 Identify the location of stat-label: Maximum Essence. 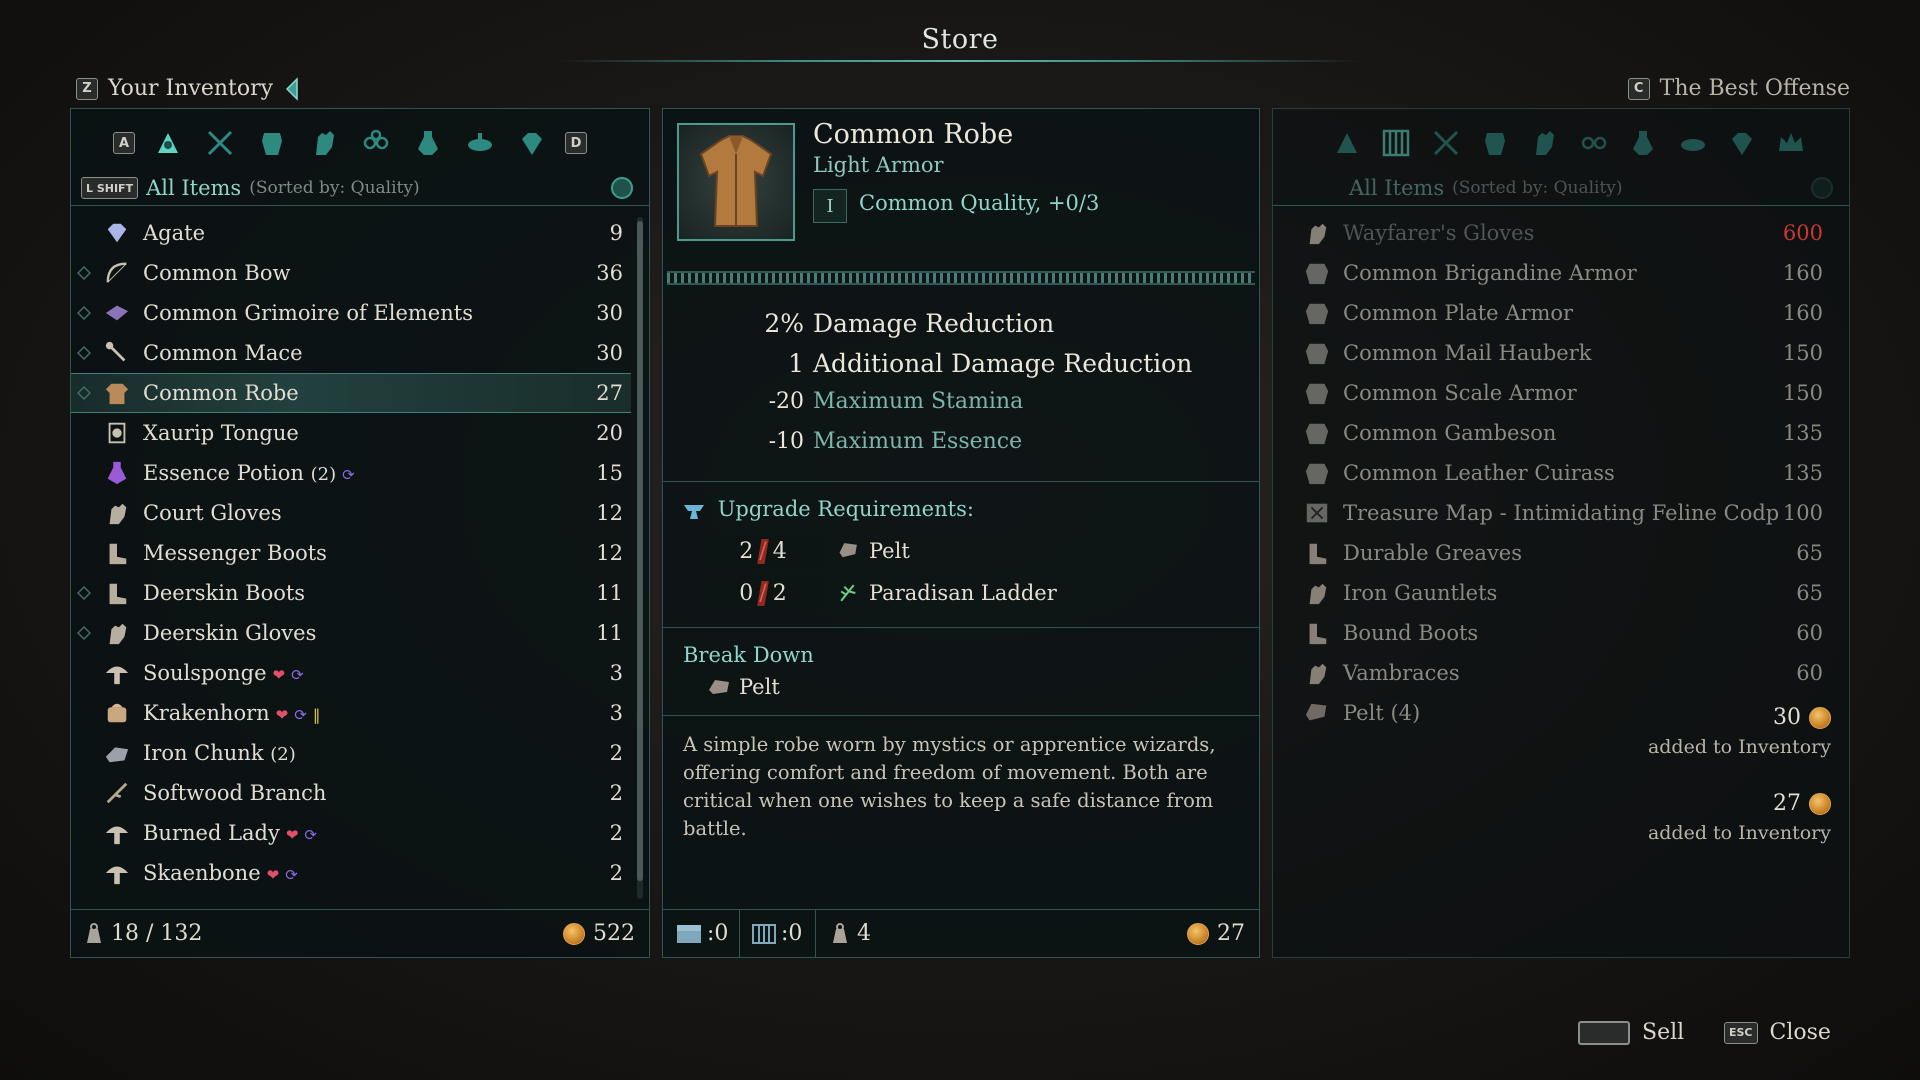
(918, 441).